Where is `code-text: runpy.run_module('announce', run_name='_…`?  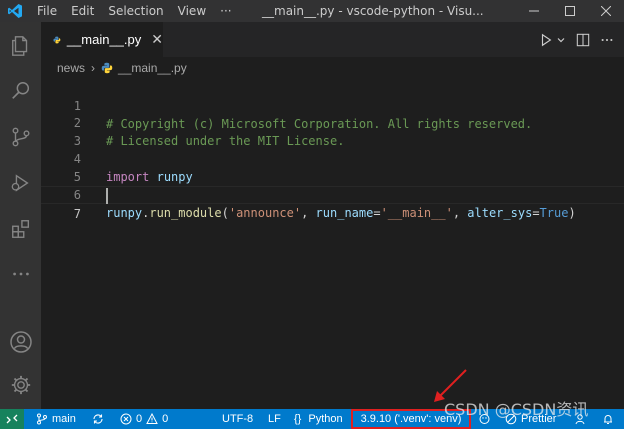 code-text: runpy.run_module('announce', run_name='_… is located at coordinates (341, 213).